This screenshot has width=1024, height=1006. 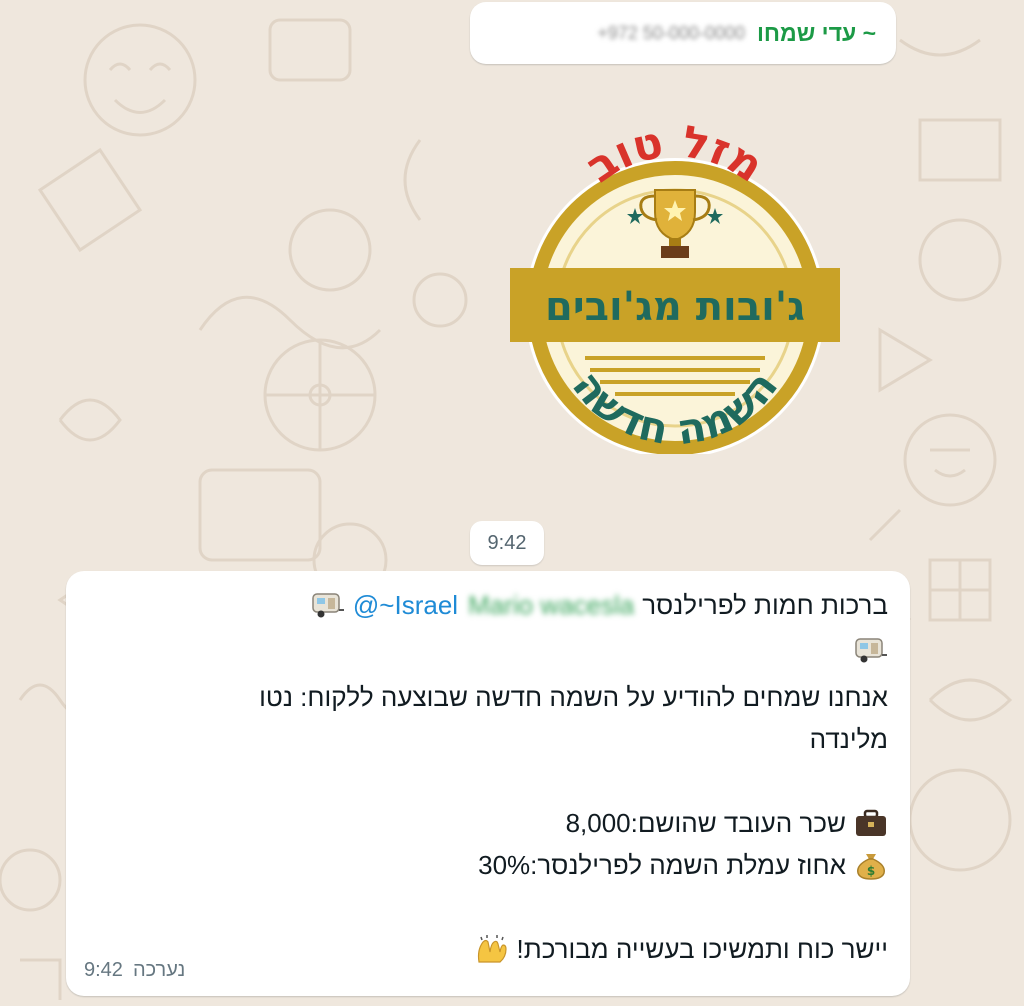 I want to click on sticker-congrats: מזל טוב ג'ובות מג'ובים השמה חדשה, so click(x=675, y=283).